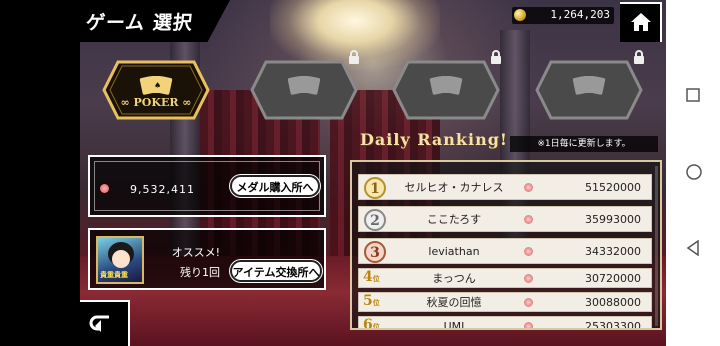  Describe the element at coordinates (505, 219) in the screenshot. I see `ranking-row: 2 ここたろす 35993000` at that location.